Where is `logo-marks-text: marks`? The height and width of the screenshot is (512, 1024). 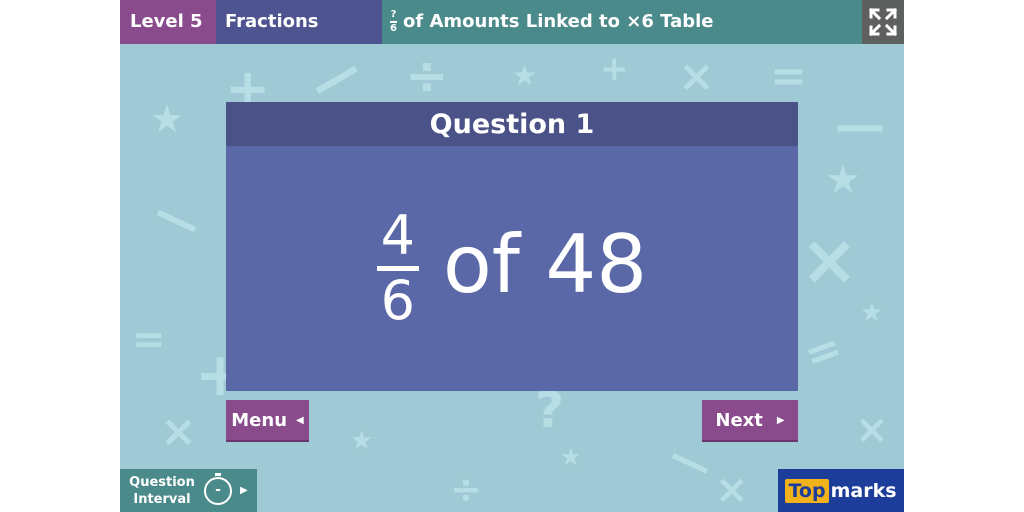 logo-marks-text: marks is located at coordinates (863, 490).